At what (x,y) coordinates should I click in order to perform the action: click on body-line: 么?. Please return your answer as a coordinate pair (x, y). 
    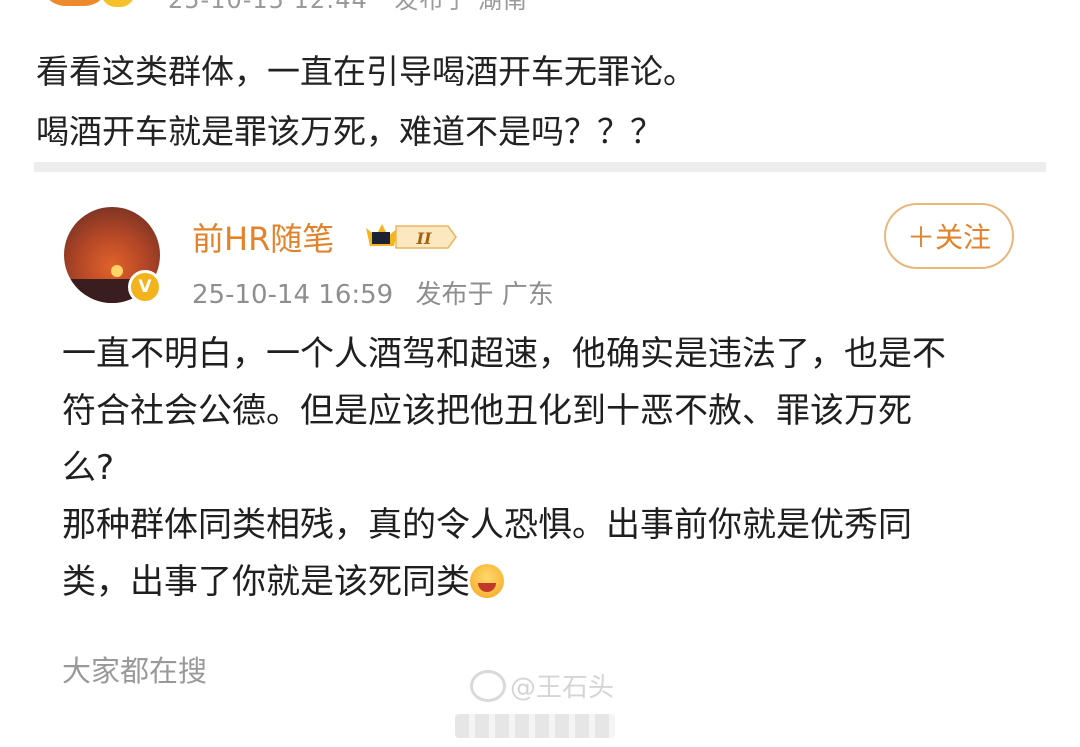
    Looking at the image, I should click on (88, 468).